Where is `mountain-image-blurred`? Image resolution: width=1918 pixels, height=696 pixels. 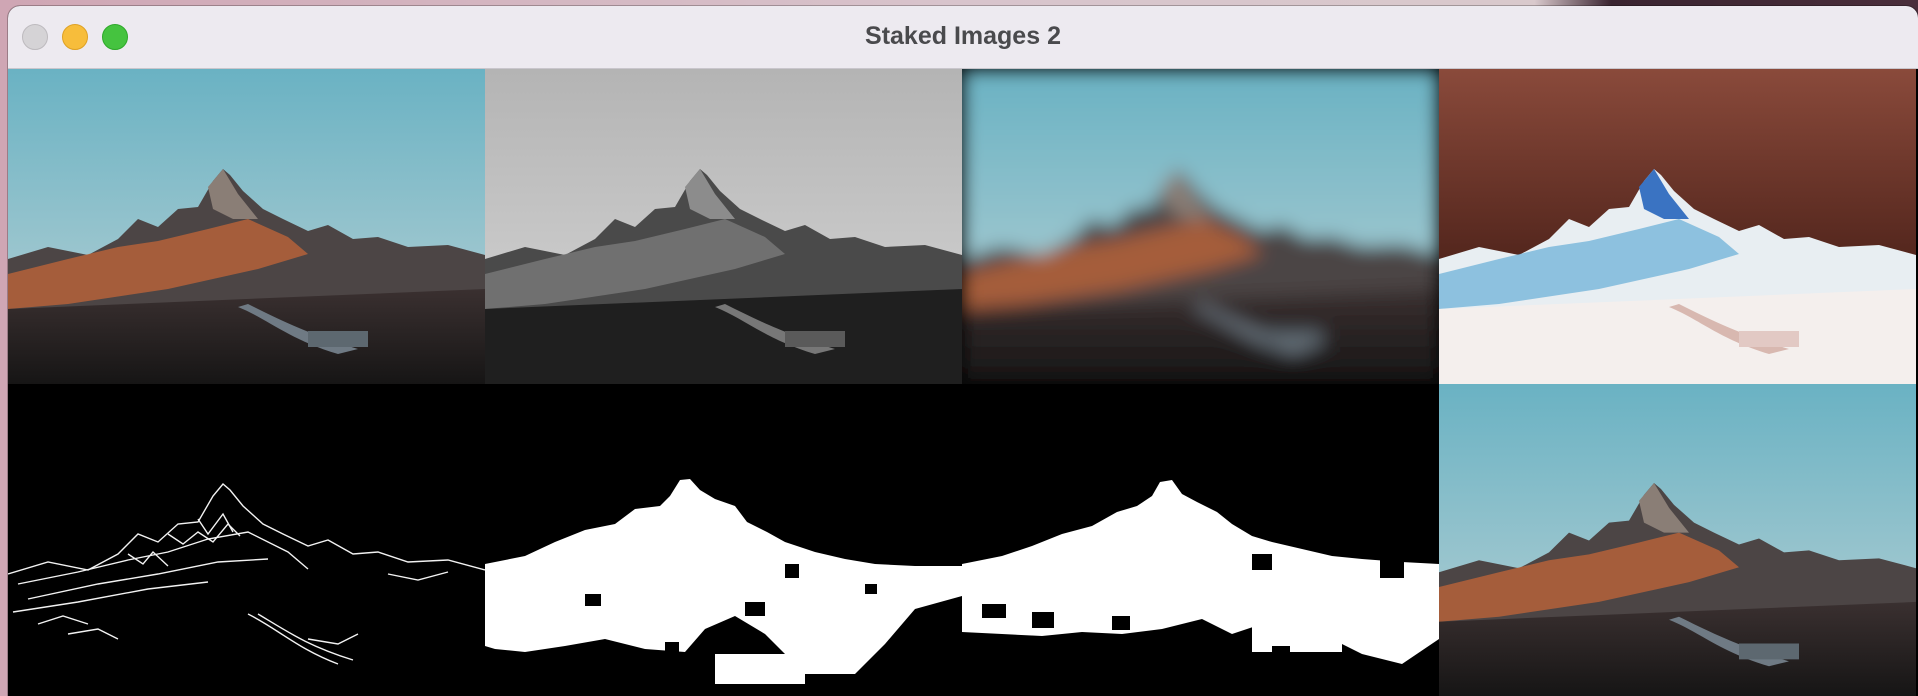
mountain-image-blurred is located at coordinates (1200, 226).